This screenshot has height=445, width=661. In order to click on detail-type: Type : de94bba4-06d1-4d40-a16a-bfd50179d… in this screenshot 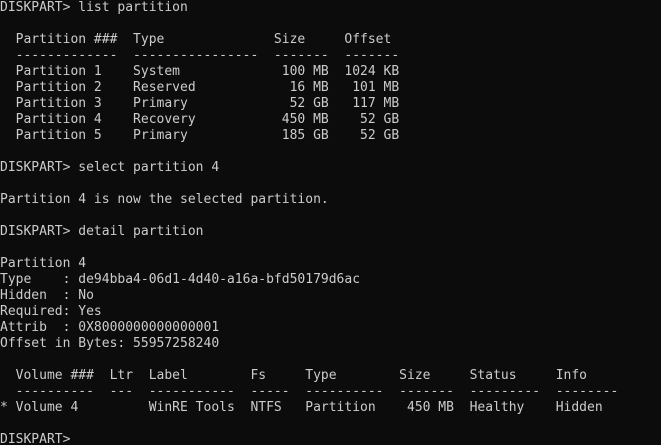, I will do `click(180, 279)`.